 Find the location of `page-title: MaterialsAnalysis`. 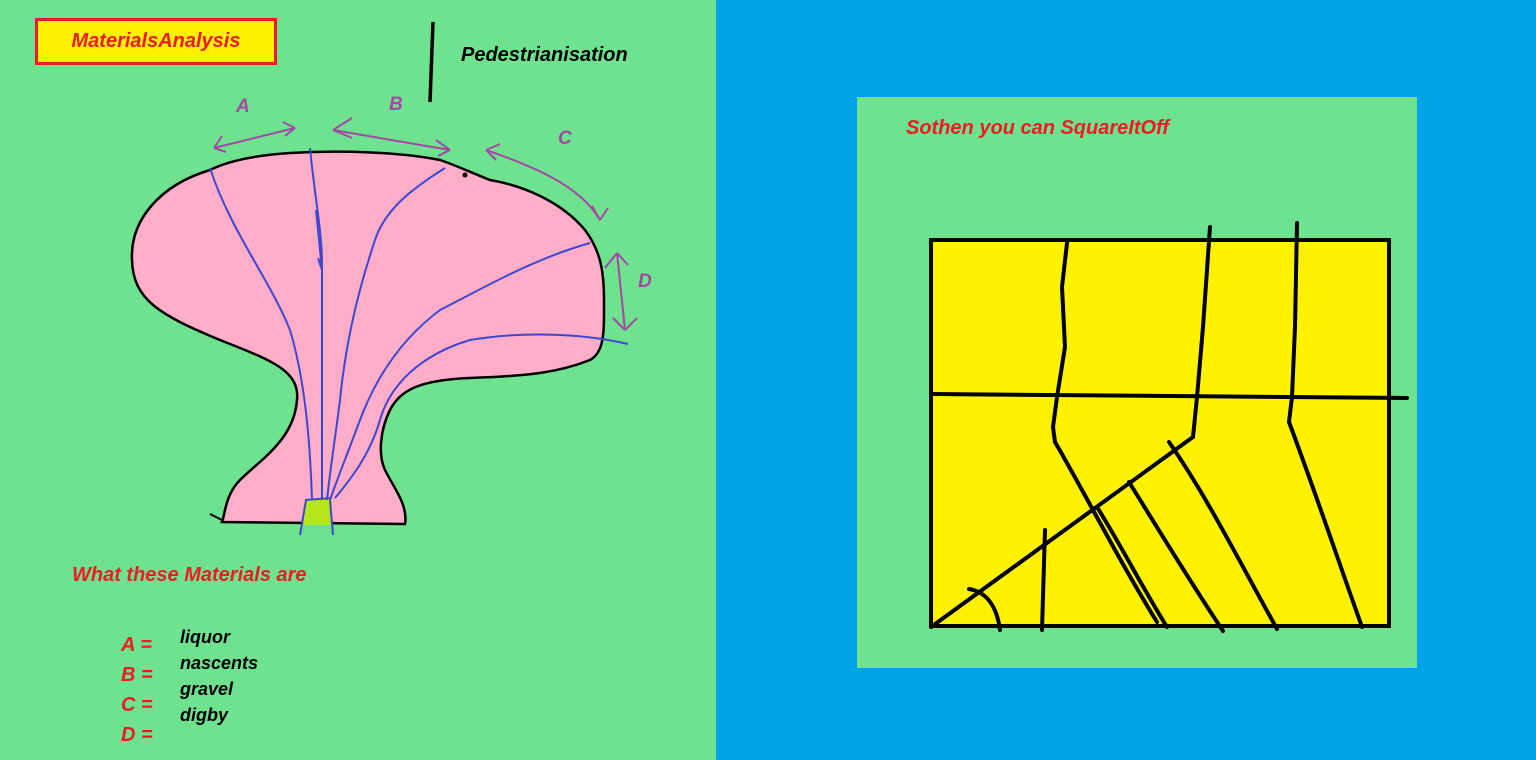

page-title: MaterialsAnalysis is located at coordinates (156, 41).